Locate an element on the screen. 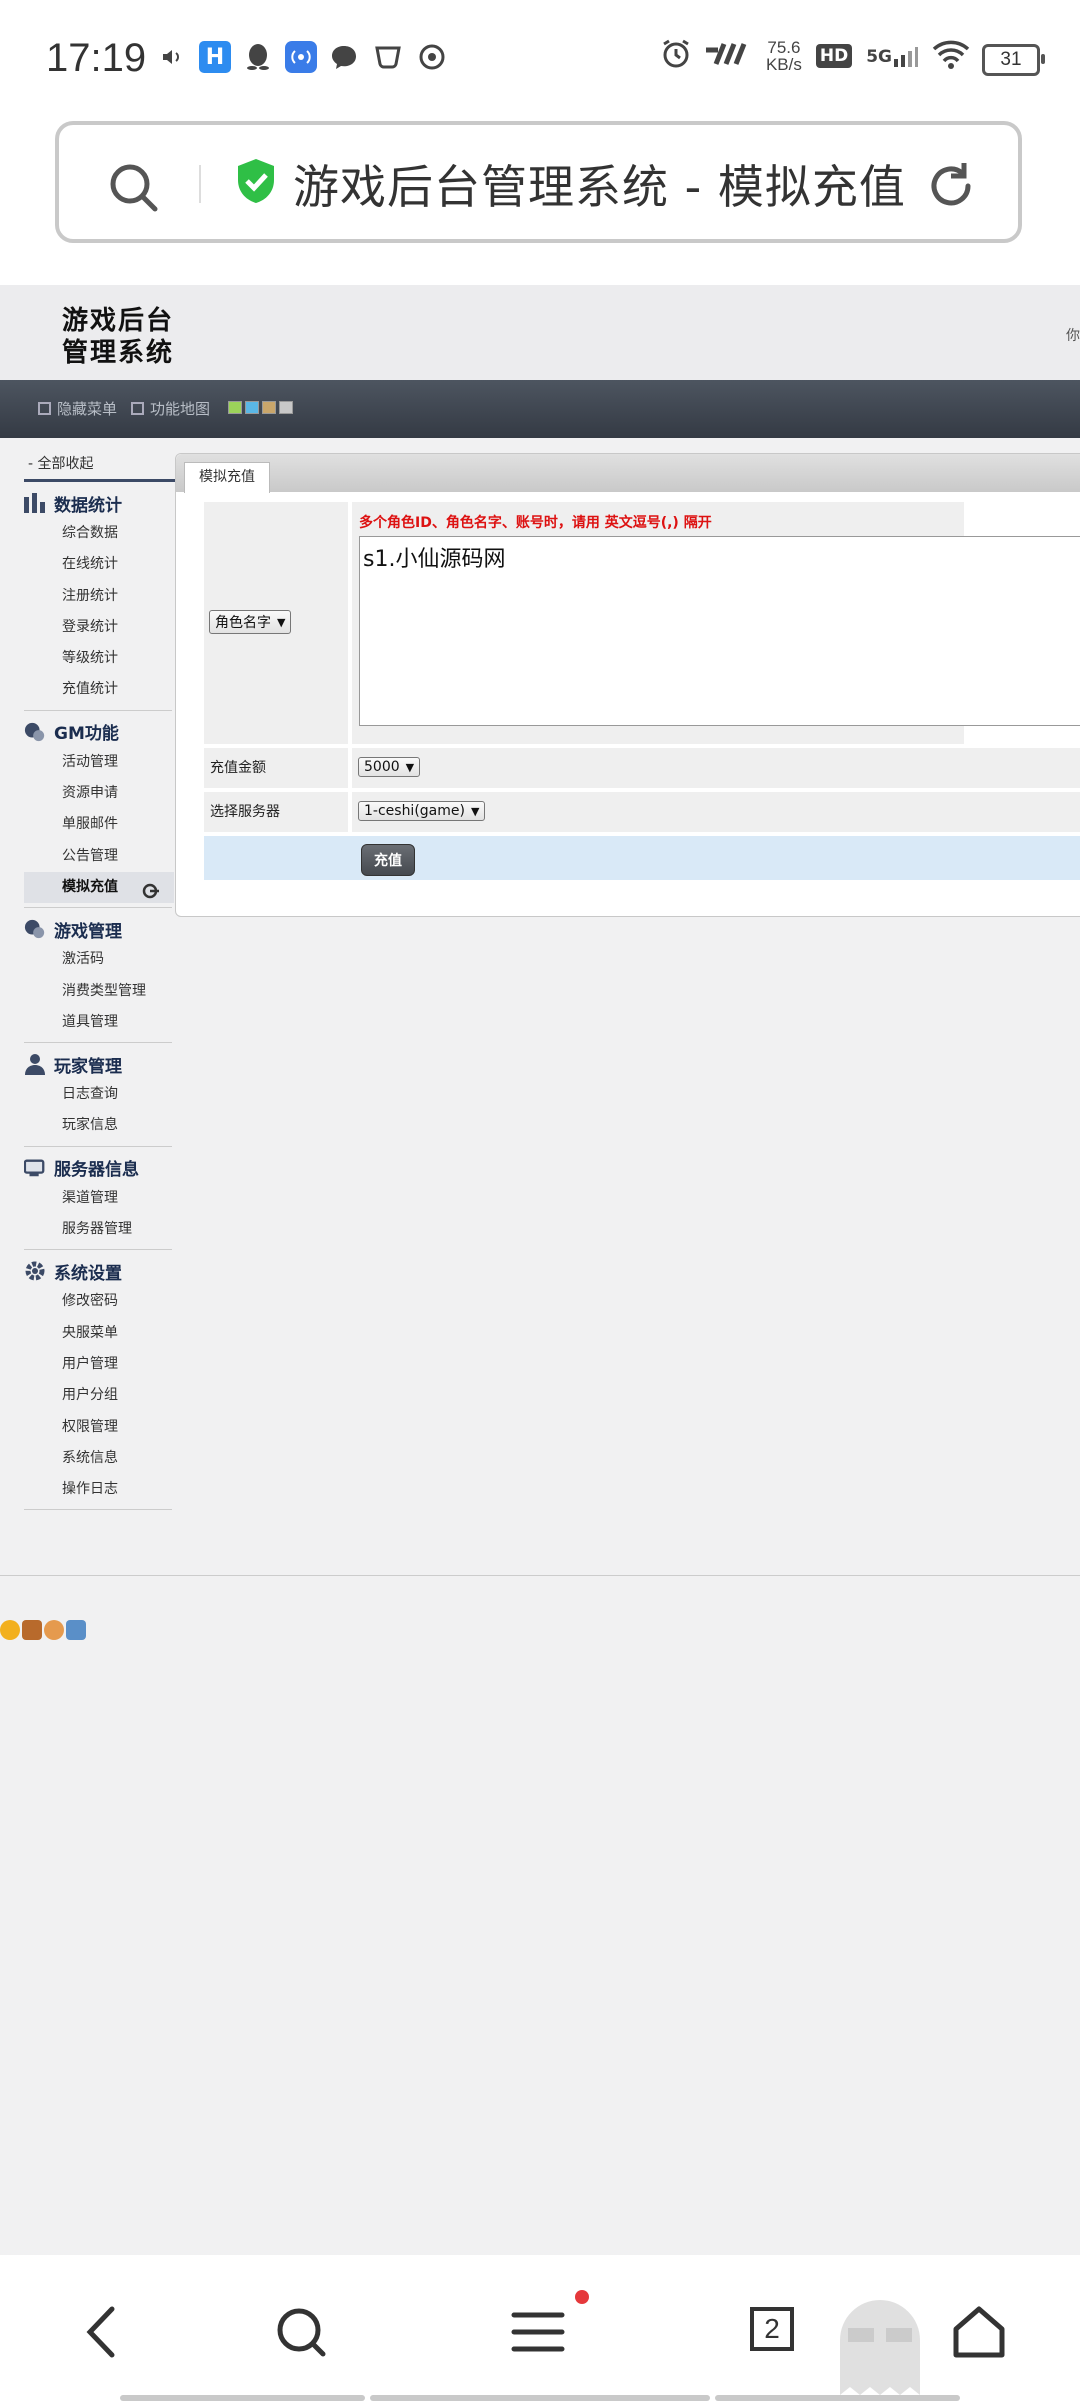 The height and width of the screenshot is (2408, 1080). home-icon is located at coordinates (979, 2334).